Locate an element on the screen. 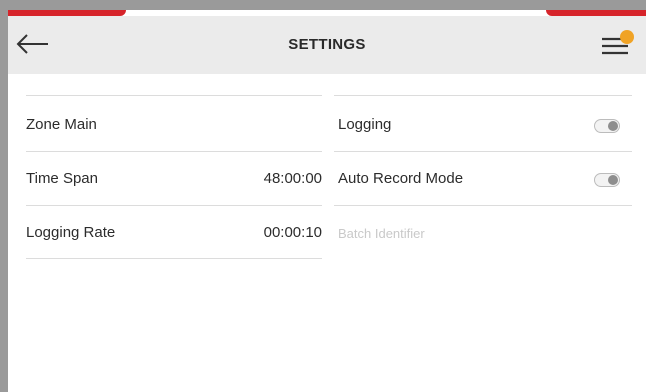  logging-rate-label: Logging Rate is located at coordinates (71, 232).